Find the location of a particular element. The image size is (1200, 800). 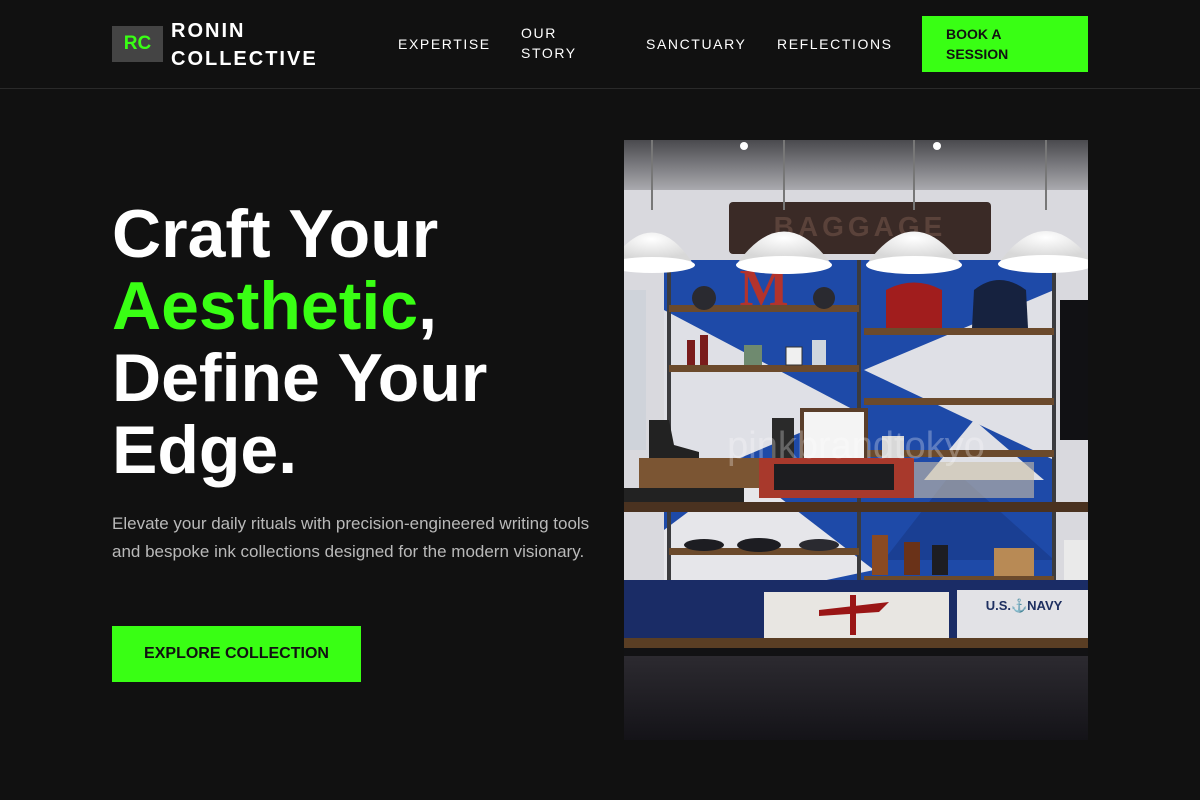

svg-text: pinkbrandtokyo is located at coordinates (856, 446).